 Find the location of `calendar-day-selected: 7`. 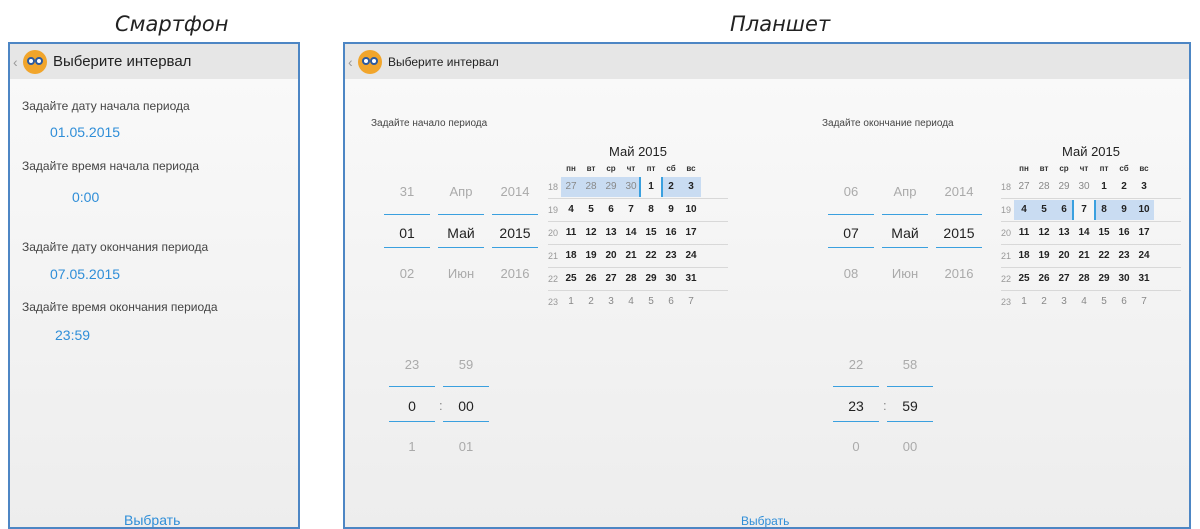

calendar-day-selected: 7 is located at coordinates (1084, 210).